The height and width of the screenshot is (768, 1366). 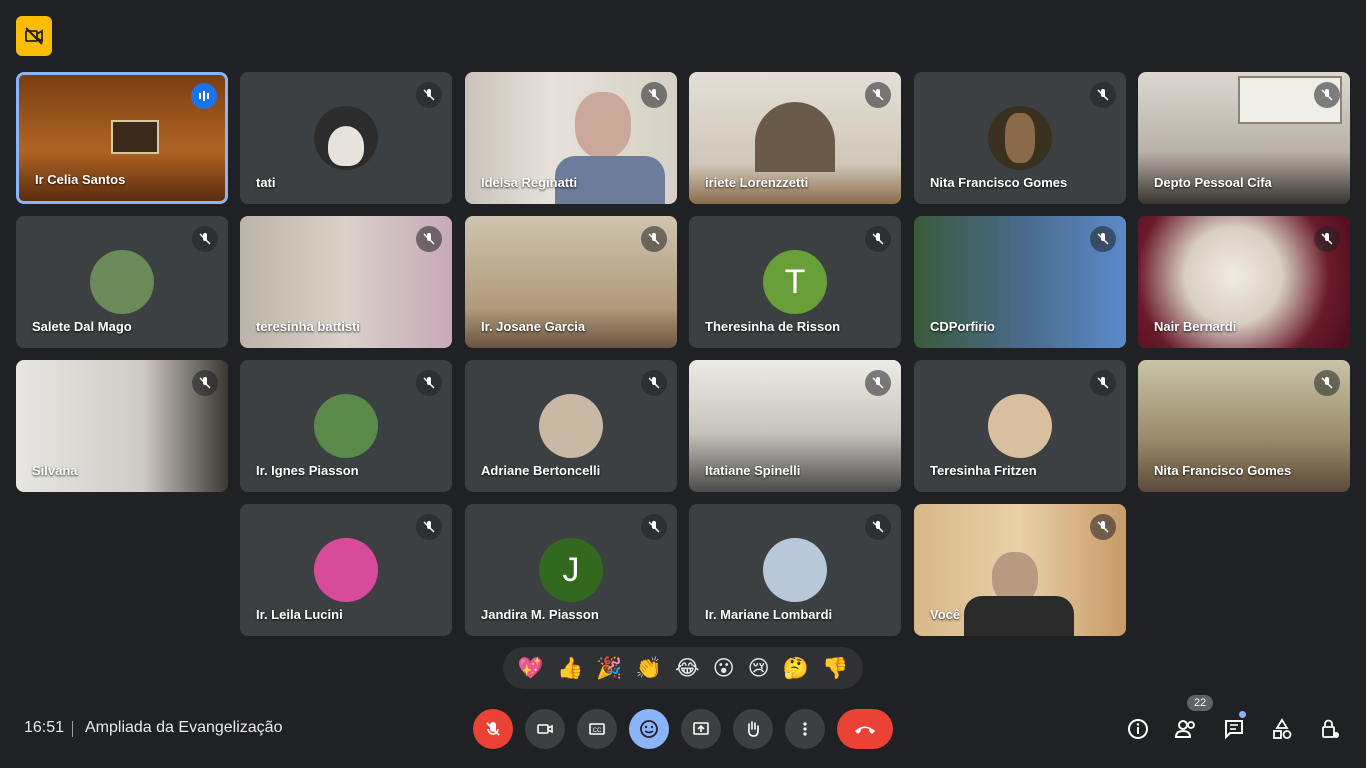 I want to click on chat-button, so click(x=1234, y=729).